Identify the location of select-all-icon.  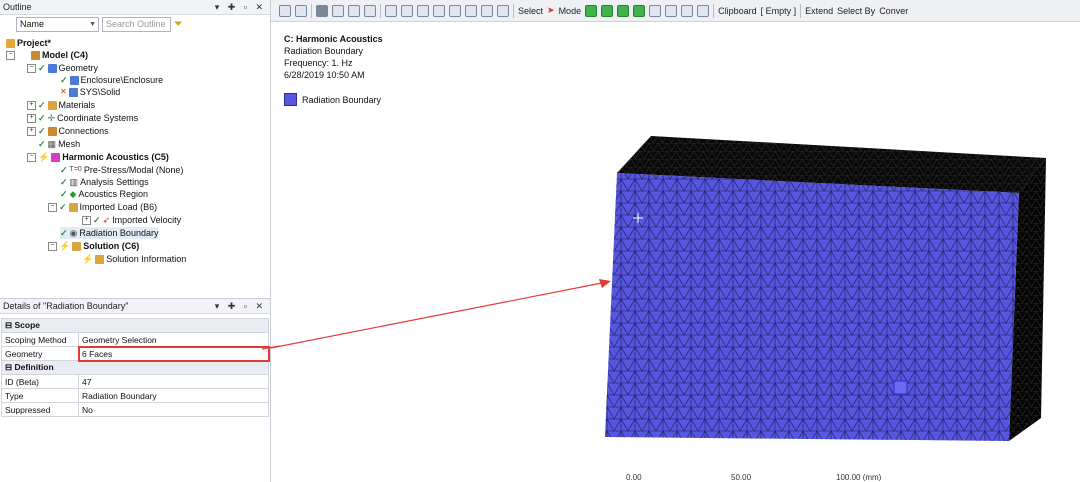
(703, 10).